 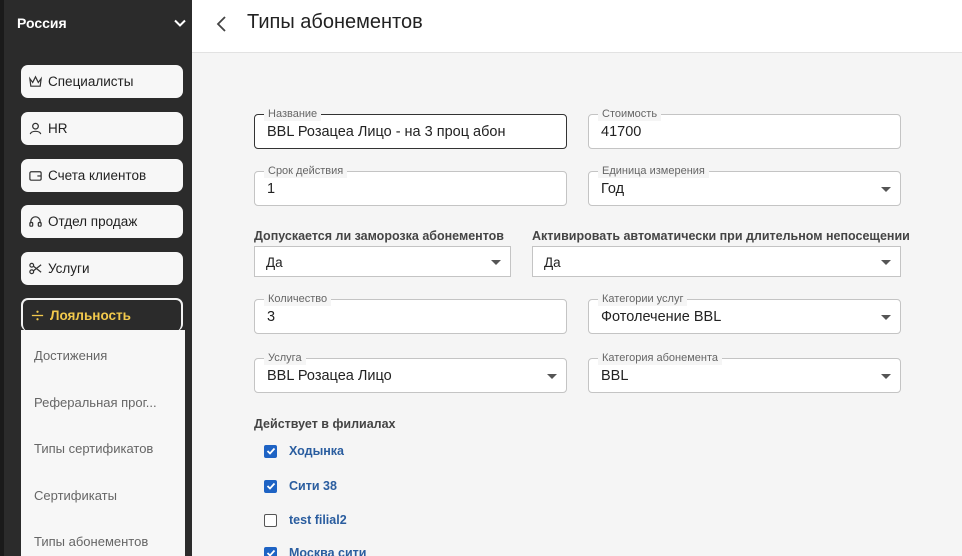 What do you see at coordinates (70, 355) in the screenshot?
I see `submenu-item-achievements: Достижения` at bounding box center [70, 355].